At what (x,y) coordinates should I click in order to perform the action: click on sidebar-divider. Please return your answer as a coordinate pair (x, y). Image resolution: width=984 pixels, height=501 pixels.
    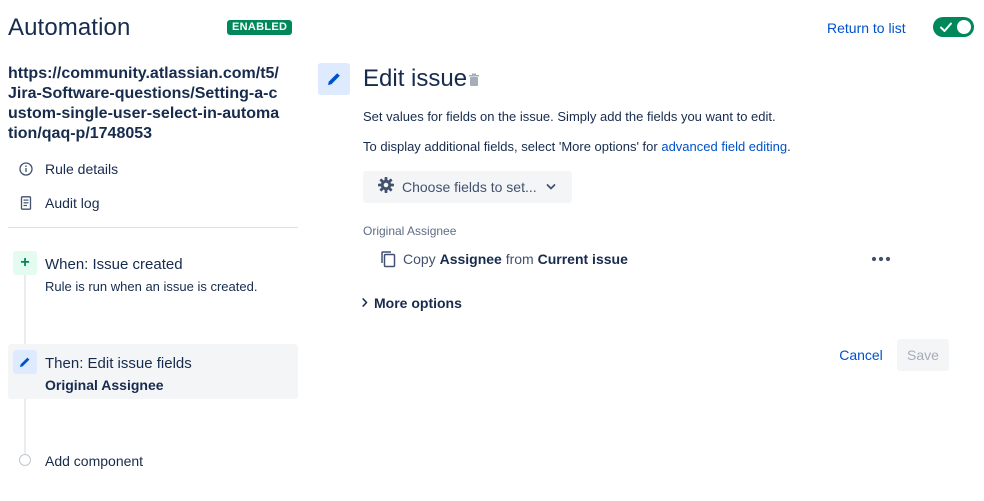
    Looking at the image, I should click on (153, 227).